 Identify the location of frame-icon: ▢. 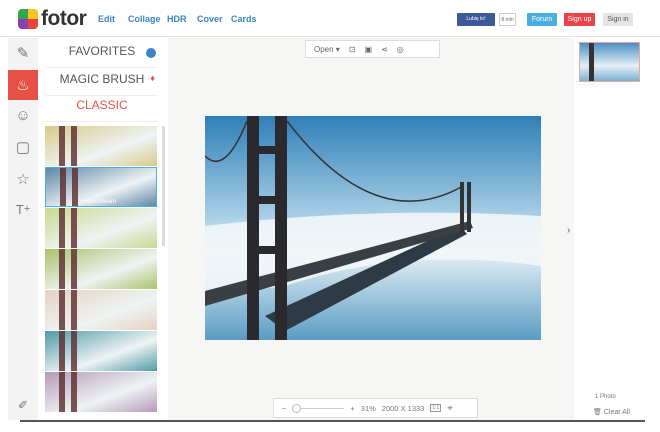
(23, 147).